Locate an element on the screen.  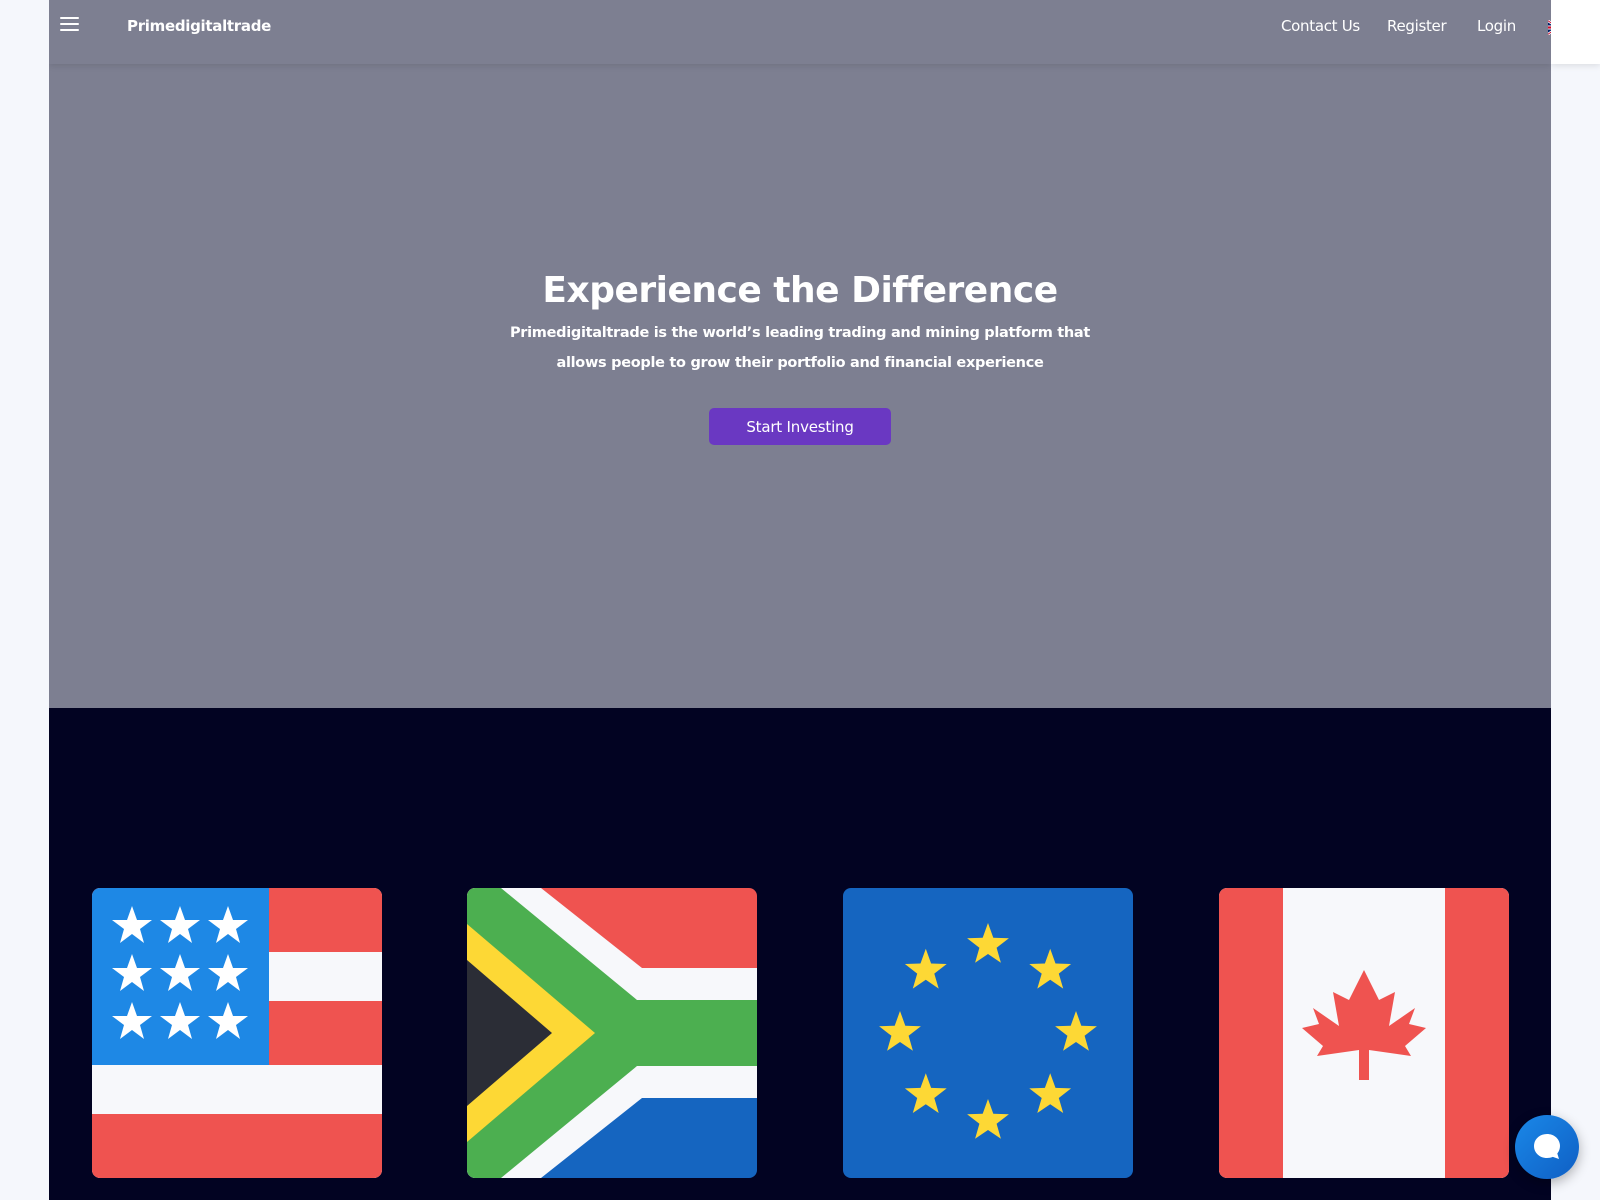
eu-flag-icon is located at coordinates (988, 1033).